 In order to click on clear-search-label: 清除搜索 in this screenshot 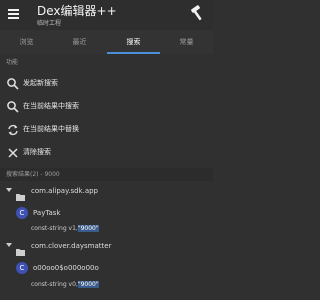, I will do `click(37, 152)`.